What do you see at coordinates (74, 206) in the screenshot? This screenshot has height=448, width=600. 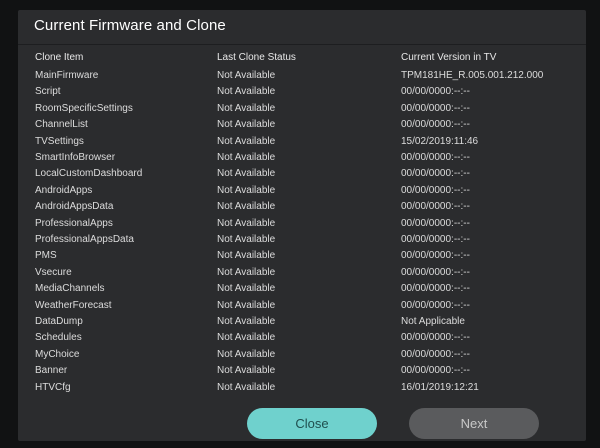 I see `clone-item-name: AndroidAppsData` at bounding box center [74, 206].